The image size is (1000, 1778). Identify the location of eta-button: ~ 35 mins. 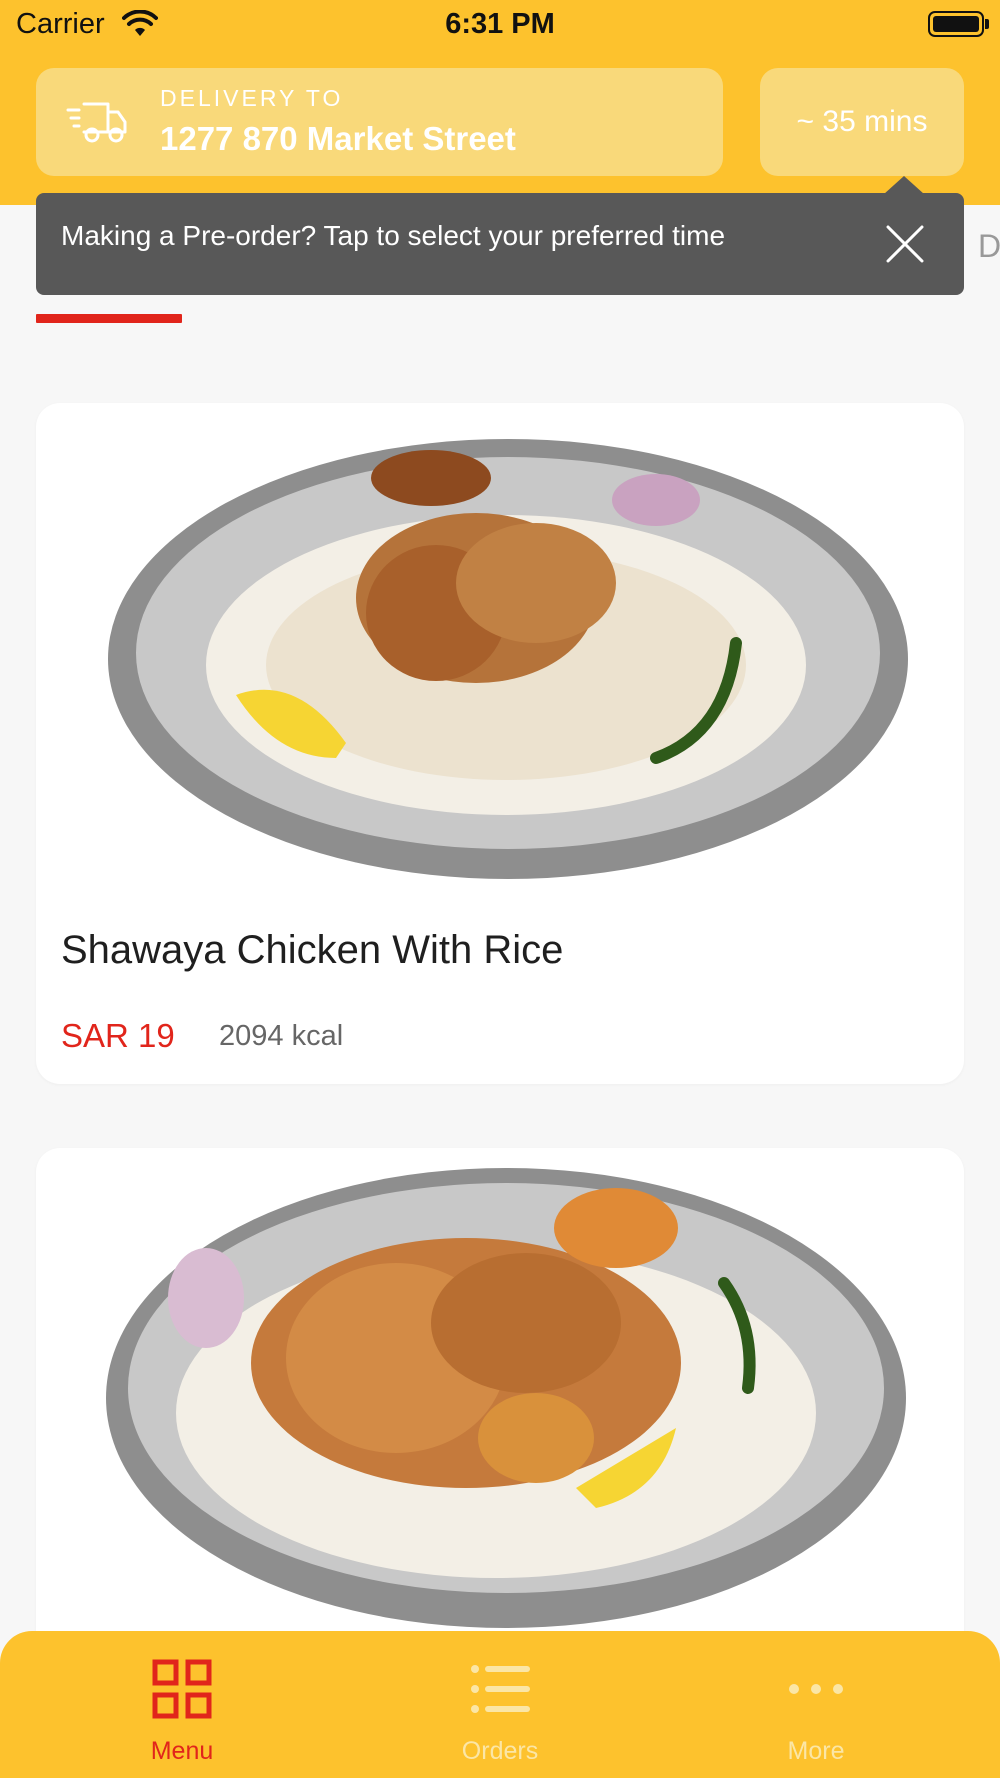
(862, 122).